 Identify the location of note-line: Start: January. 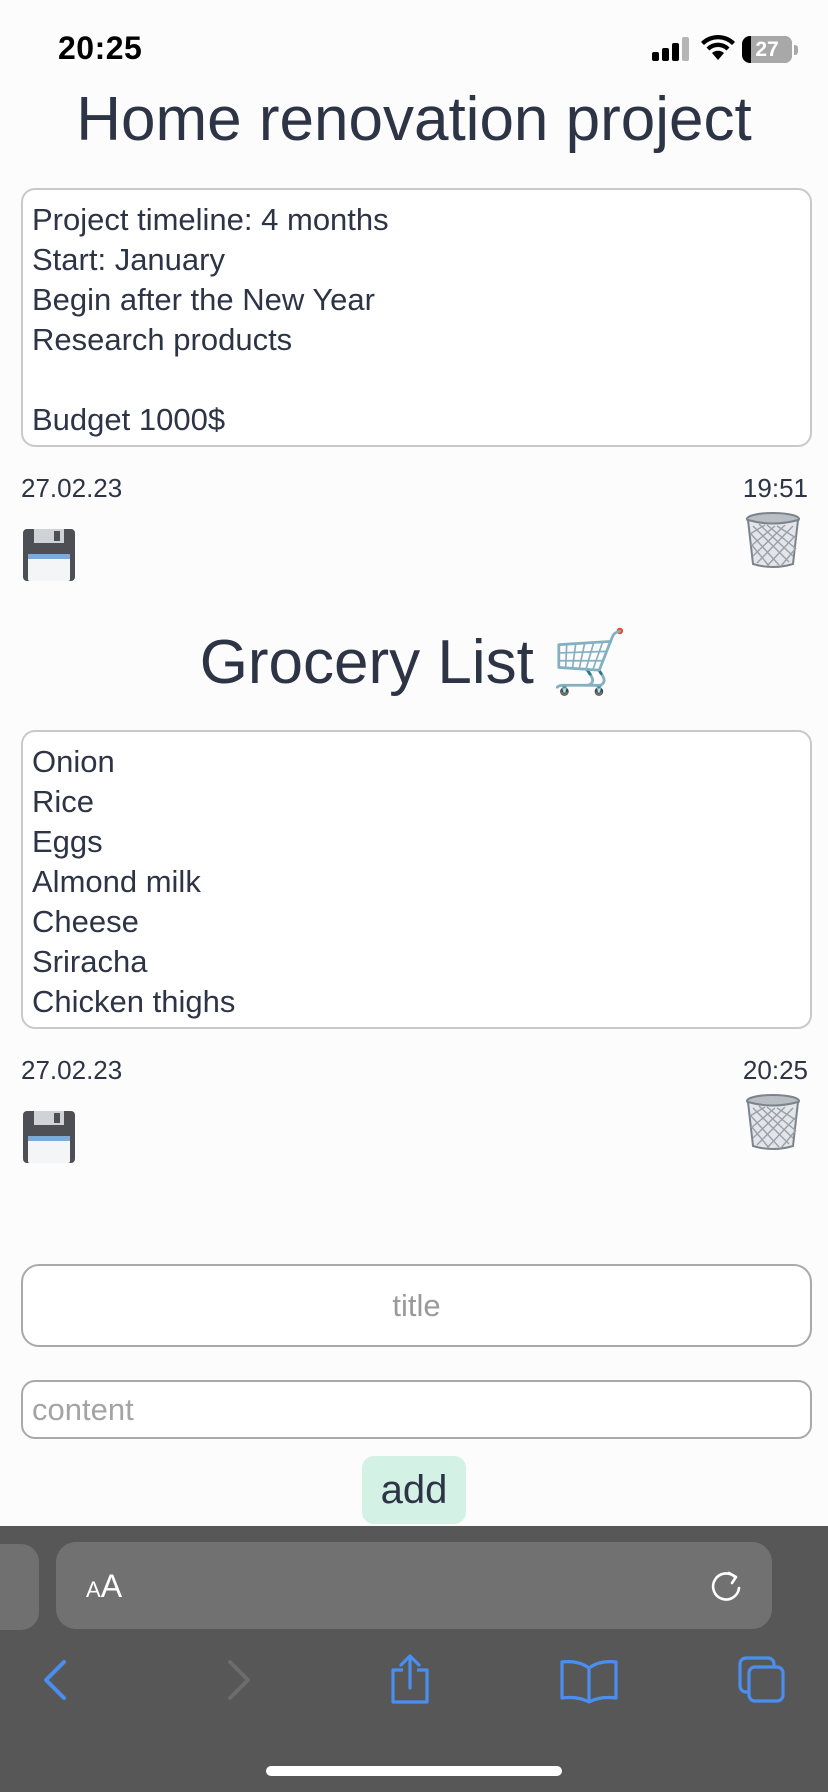
(128, 259).